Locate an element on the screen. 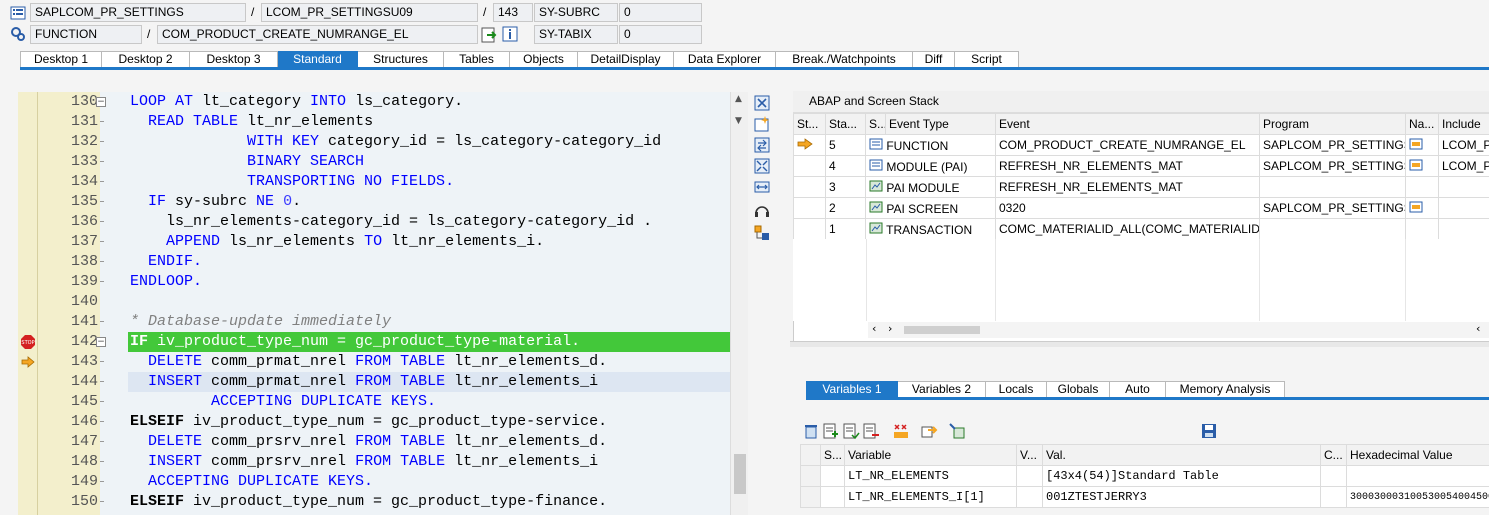 This screenshot has width=1489, height=515. delete-icon is located at coordinates (811, 431).